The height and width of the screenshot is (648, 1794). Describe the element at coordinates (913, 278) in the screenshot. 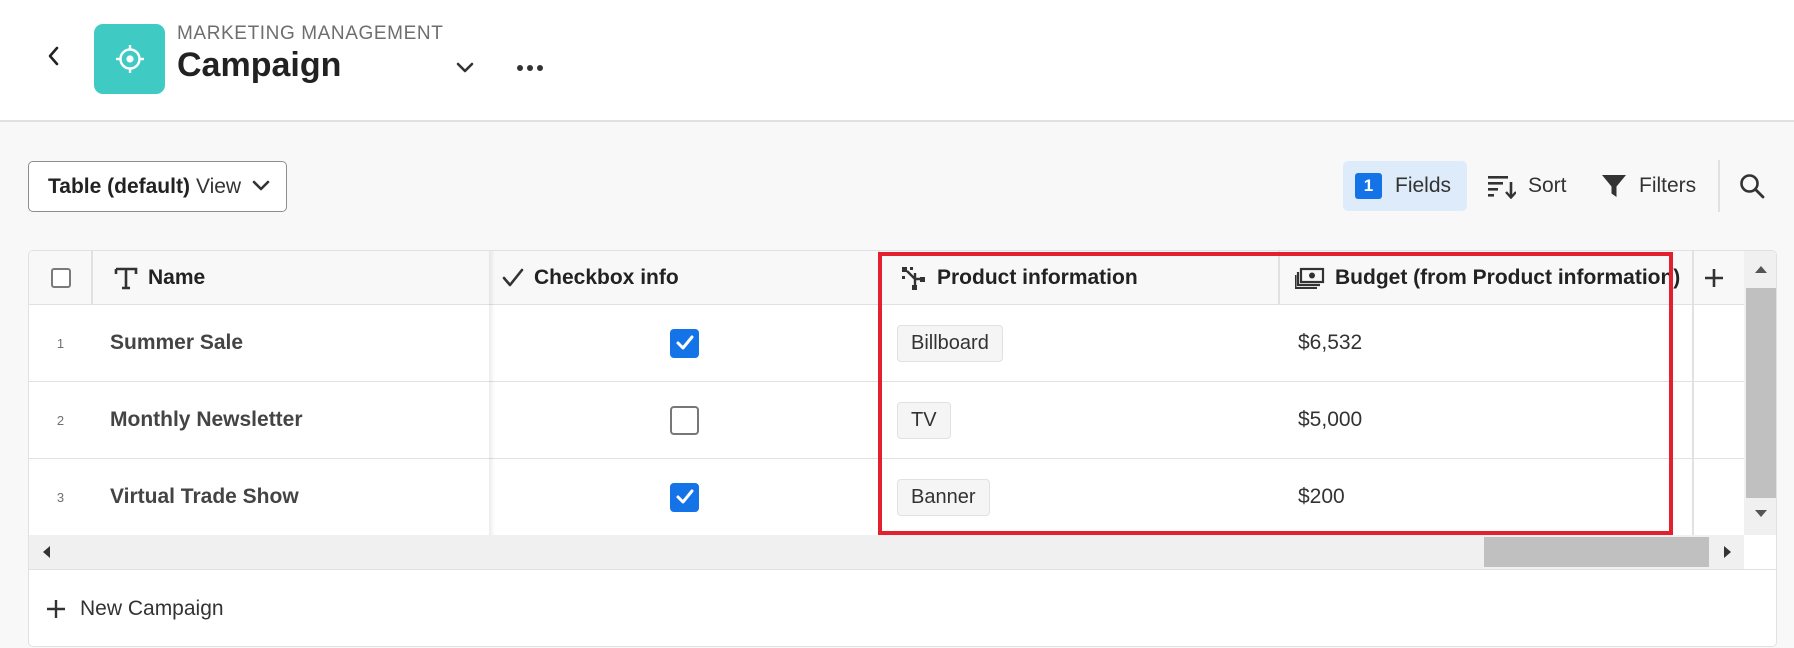

I see `linked-record-icon` at that location.